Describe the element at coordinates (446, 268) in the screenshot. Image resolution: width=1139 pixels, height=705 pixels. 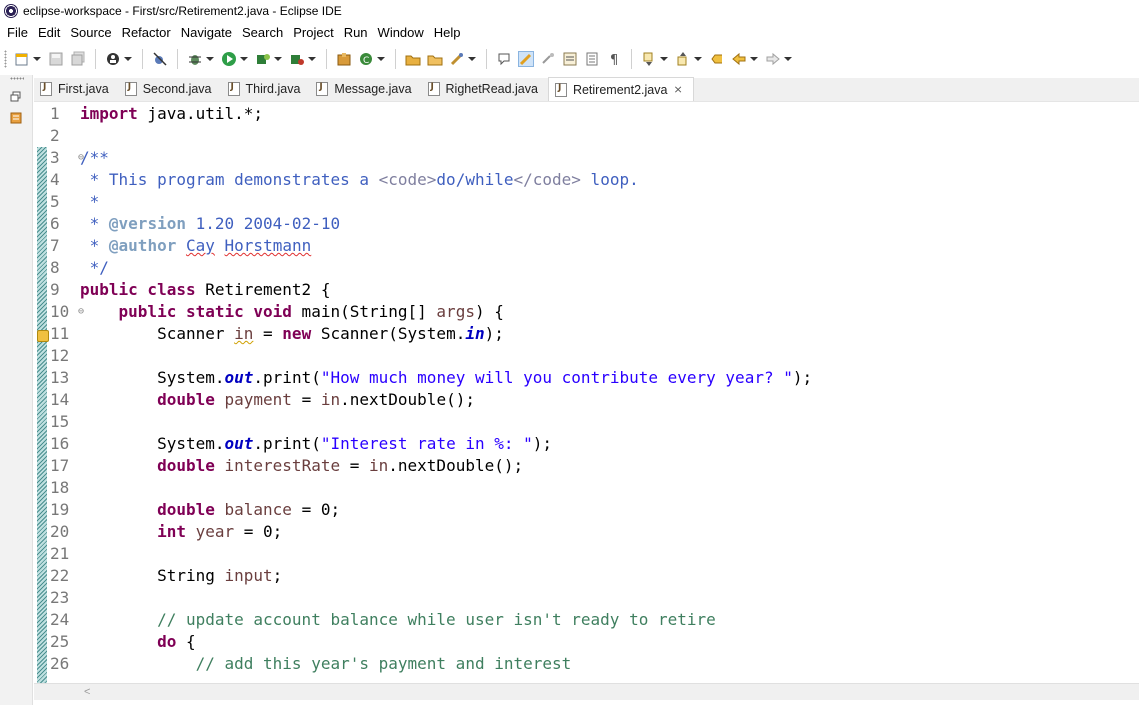
I see `code-line: */` at that location.